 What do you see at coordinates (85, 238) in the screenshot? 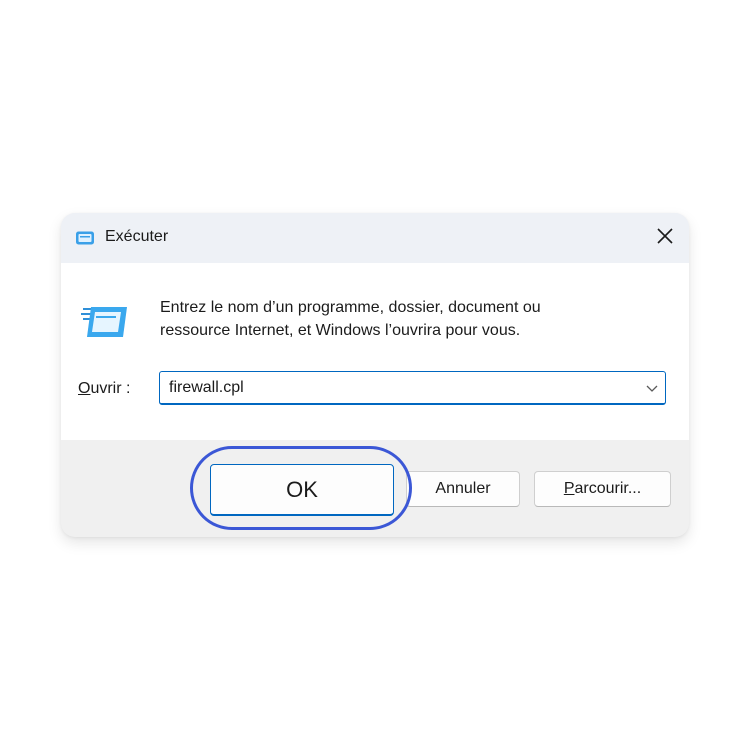
I see `run-dialog-icon` at bounding box center [85, 238].